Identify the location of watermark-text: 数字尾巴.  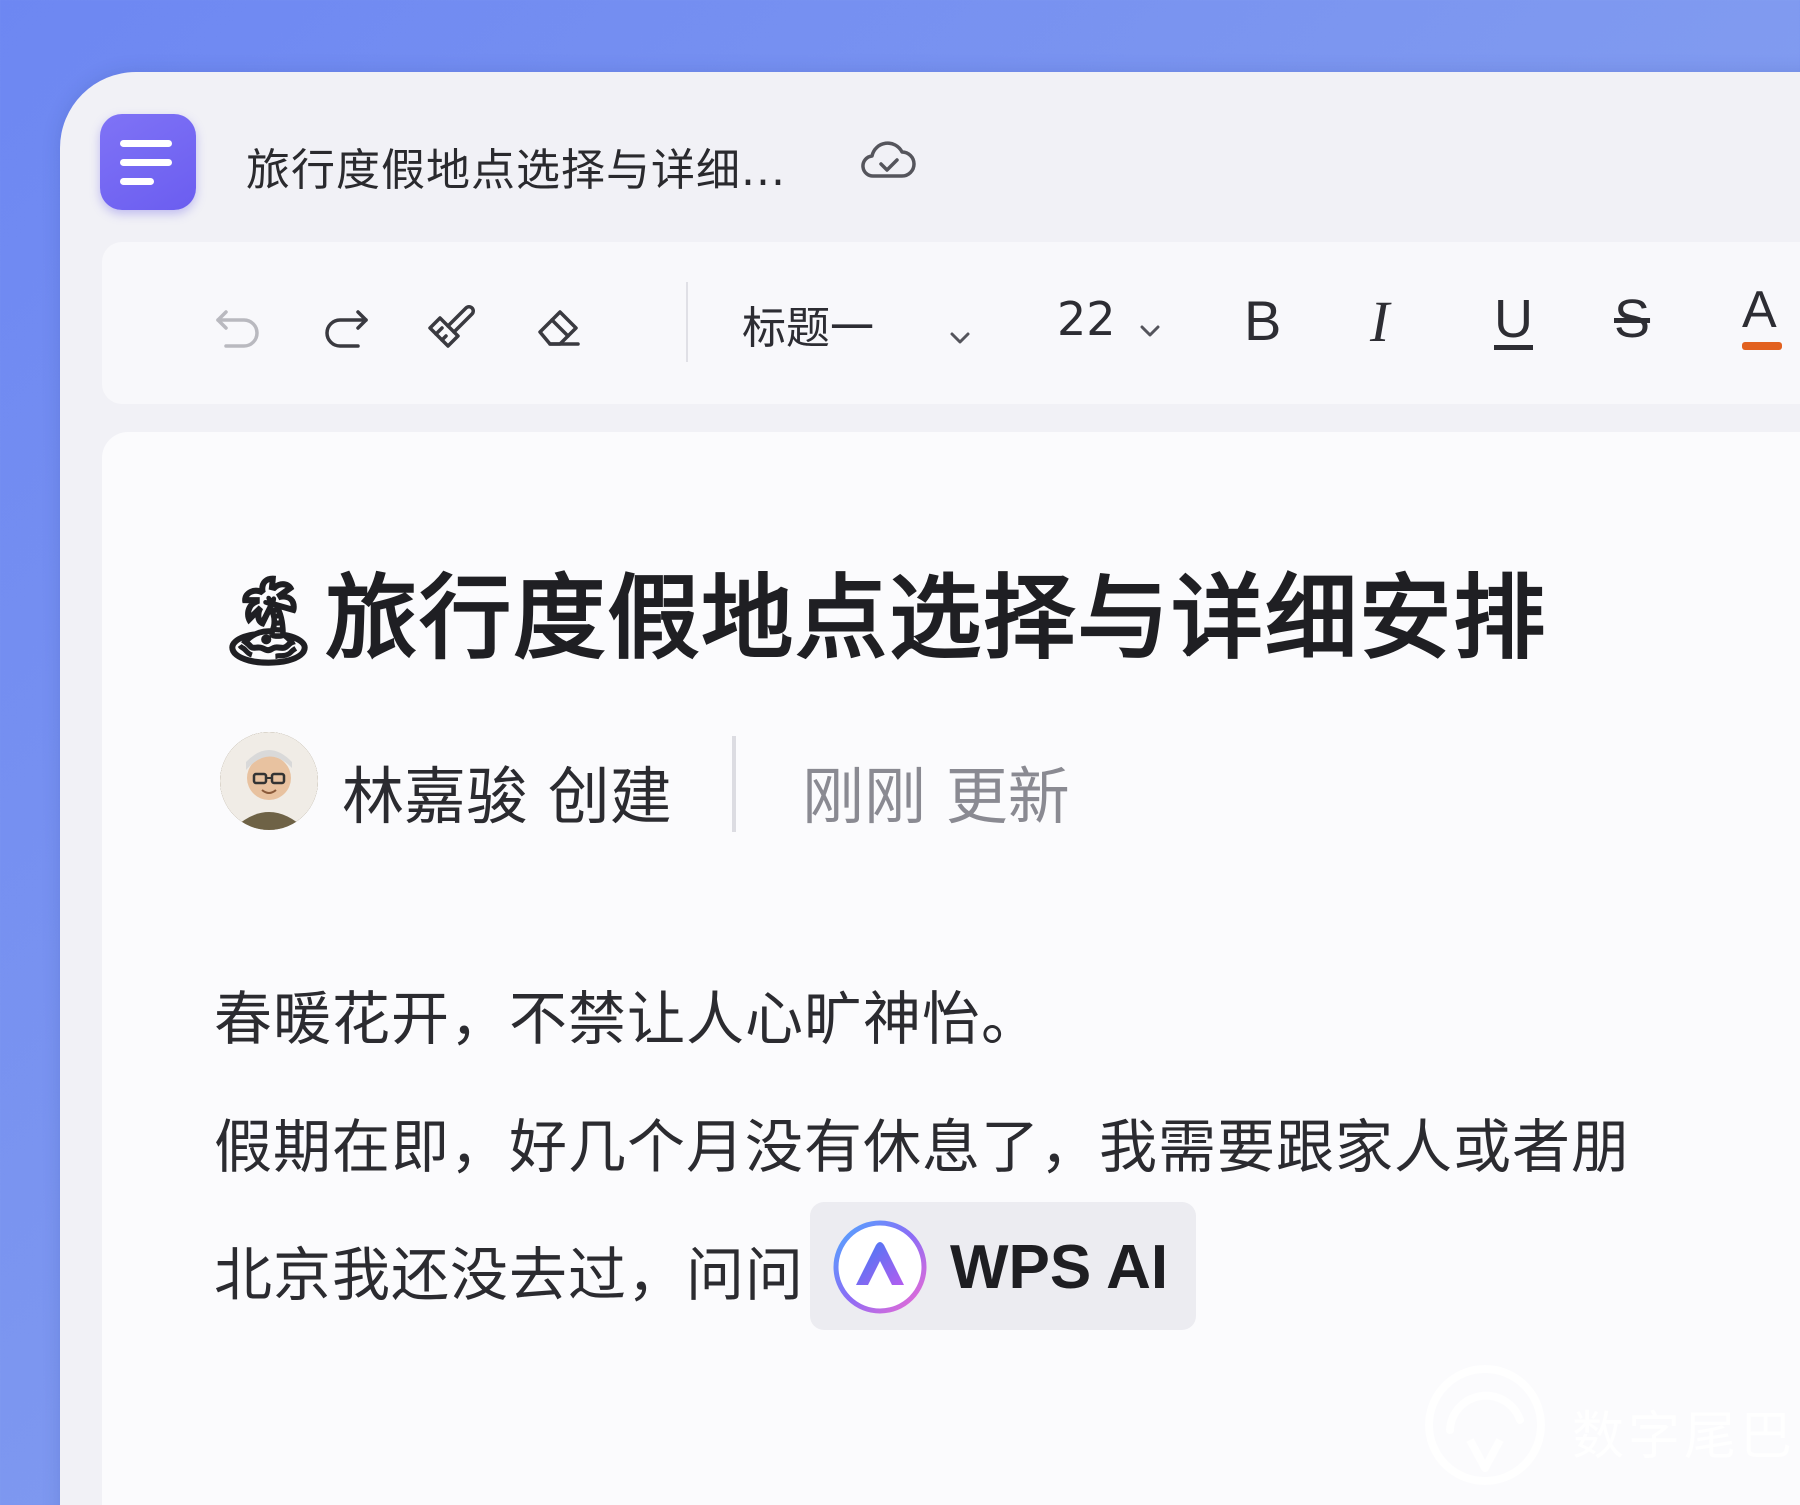
(1684, 1437).